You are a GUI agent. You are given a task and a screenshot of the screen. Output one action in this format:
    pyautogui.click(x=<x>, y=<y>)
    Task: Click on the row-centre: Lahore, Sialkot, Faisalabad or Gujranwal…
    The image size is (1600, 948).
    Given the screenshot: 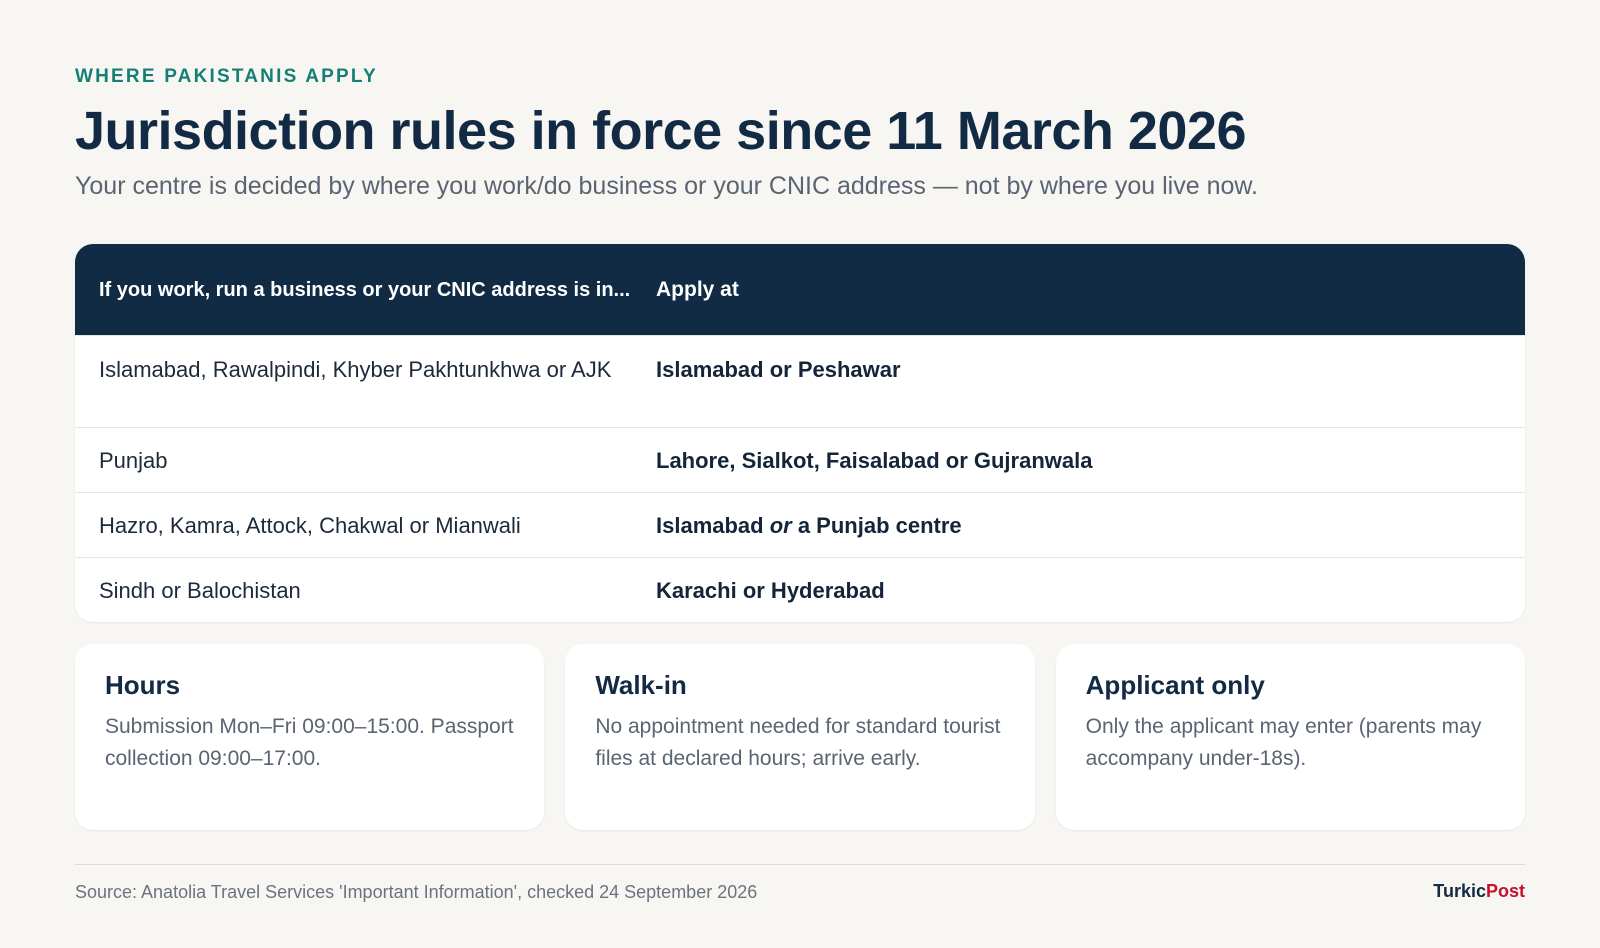 What is the action you would take?
    pyautogui.click(x=874, y=460)
    